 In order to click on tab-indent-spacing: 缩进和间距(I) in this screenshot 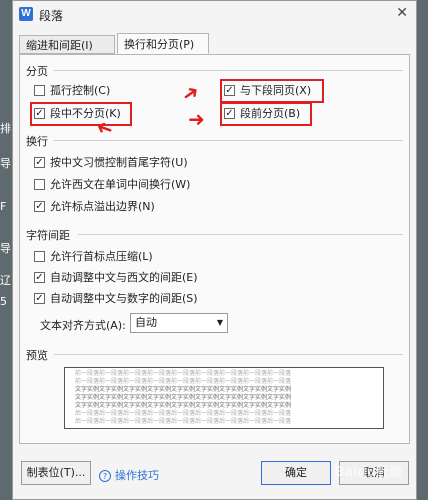, I will do `click(67, 44)`.